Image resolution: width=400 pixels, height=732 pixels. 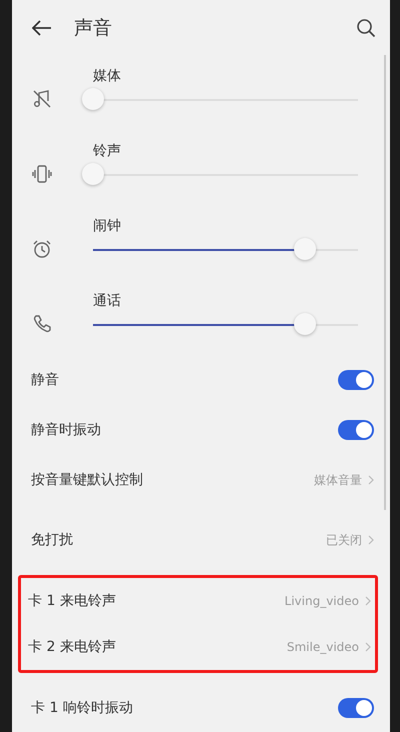 I want to click on setting-value: Living_video, so click(x=321, y=601).